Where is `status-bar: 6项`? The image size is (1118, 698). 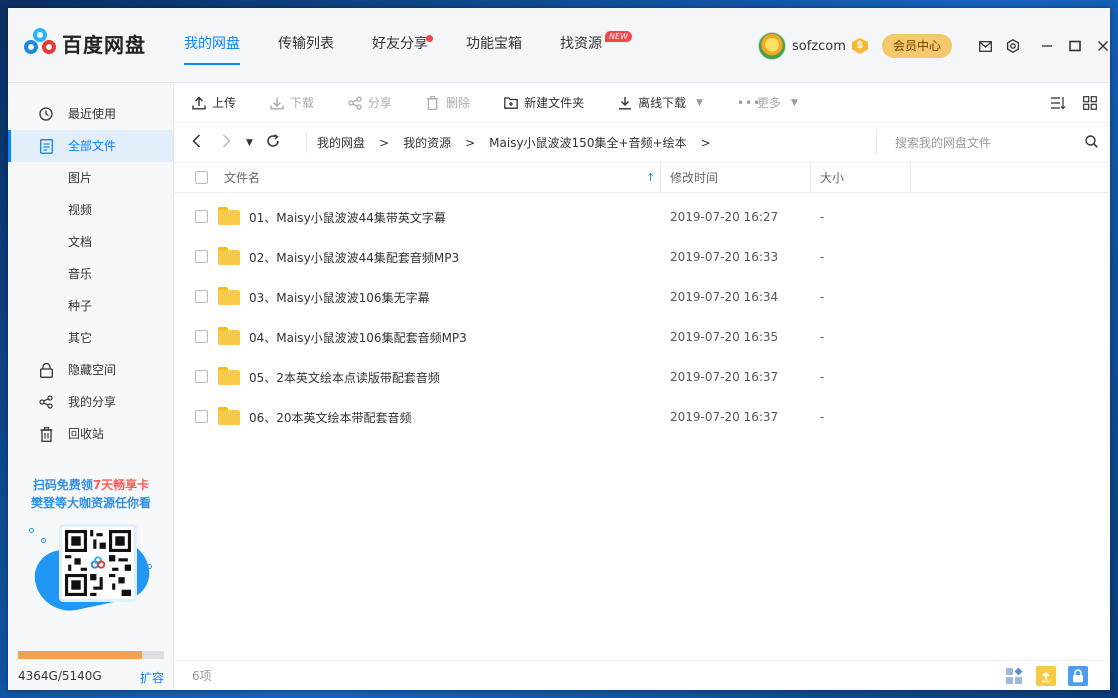
status-bar: 6项 is located at coordinates (642, 675).